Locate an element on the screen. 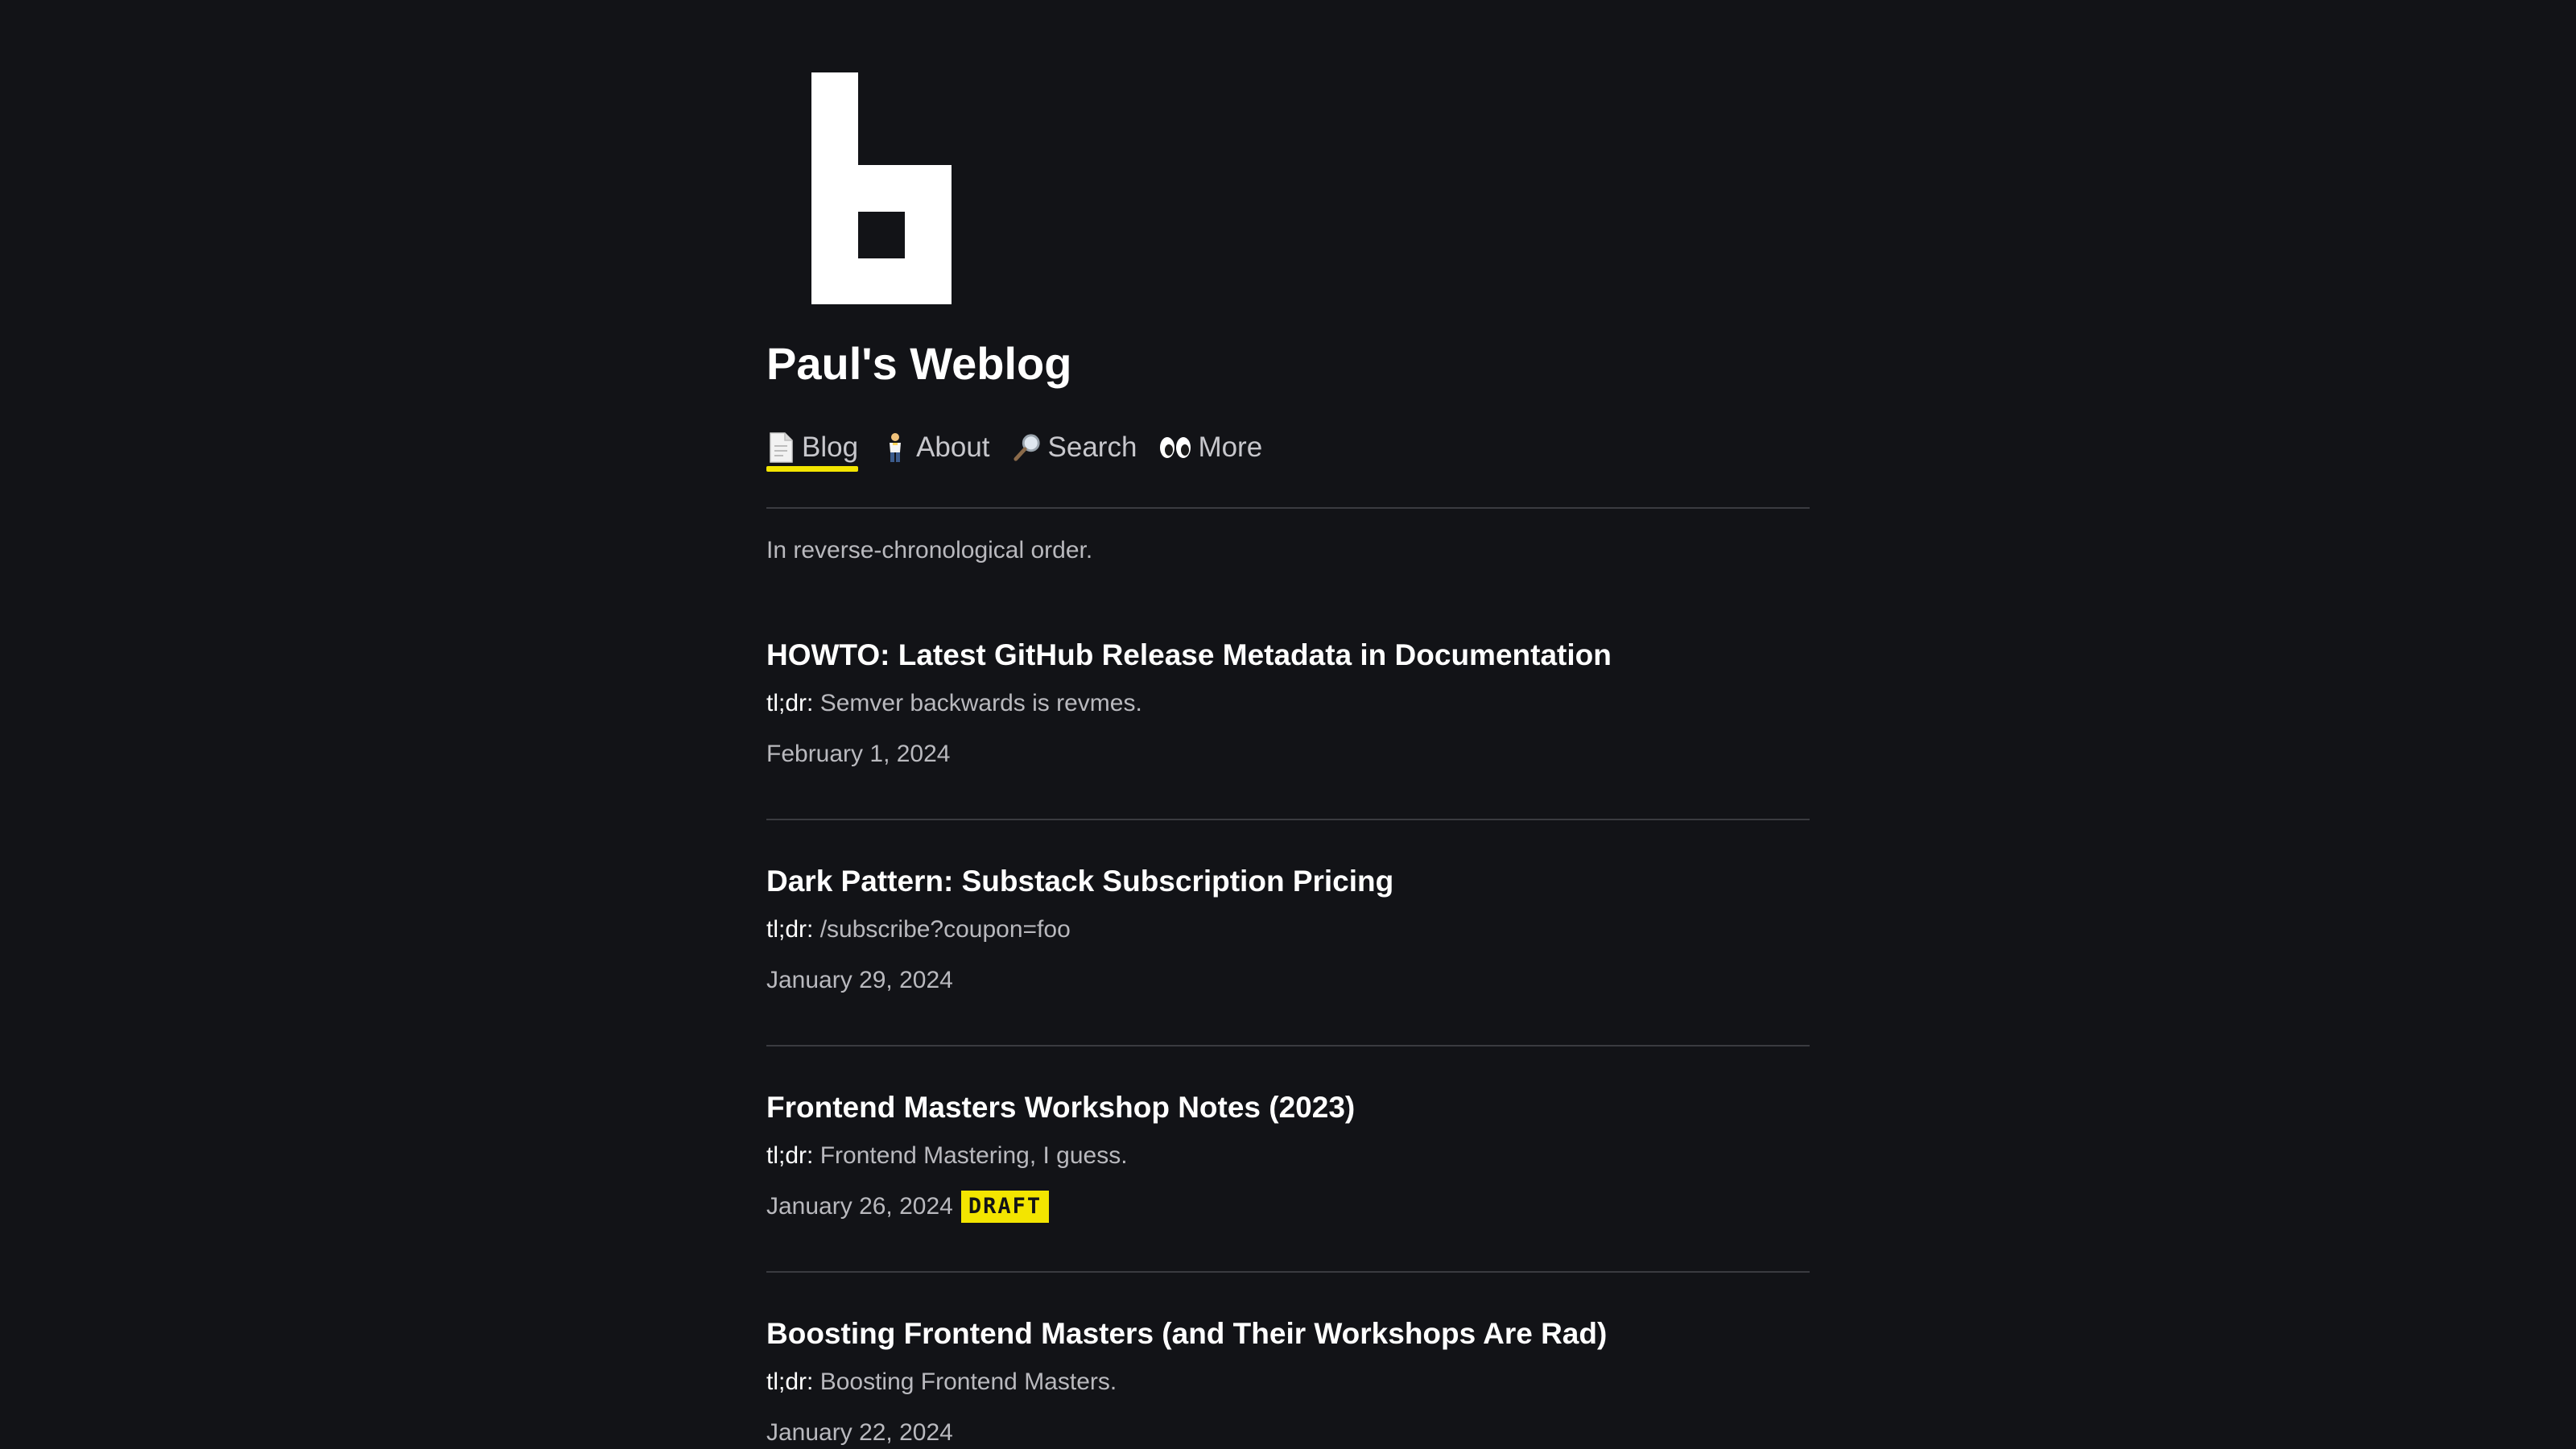  site-title: Paul's Weblog is located at coordinates (918, 363).